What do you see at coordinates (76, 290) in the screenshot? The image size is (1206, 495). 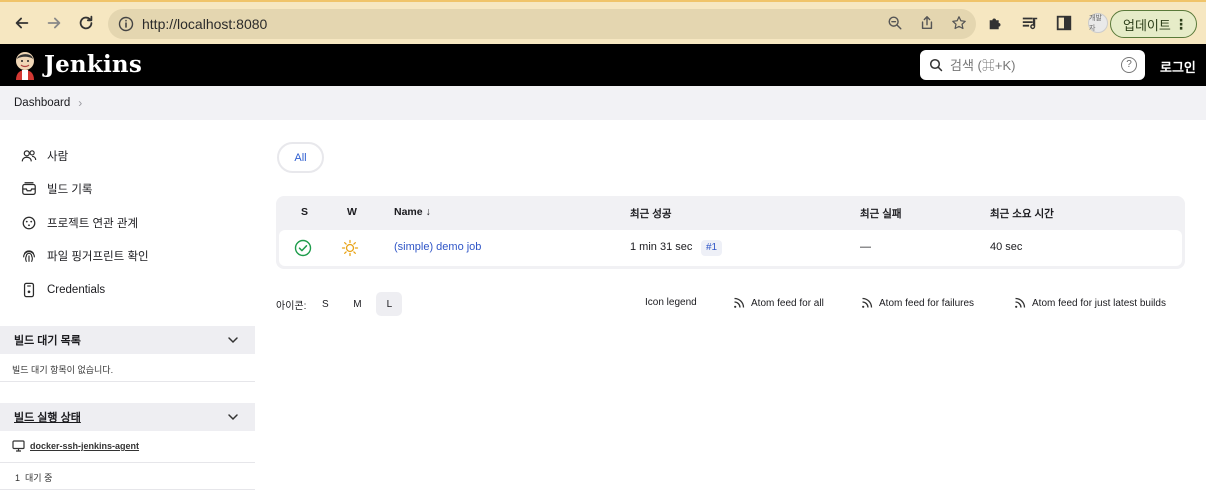 I see `sidebar-item-label: Credentials` at bounding box center [76, 290].